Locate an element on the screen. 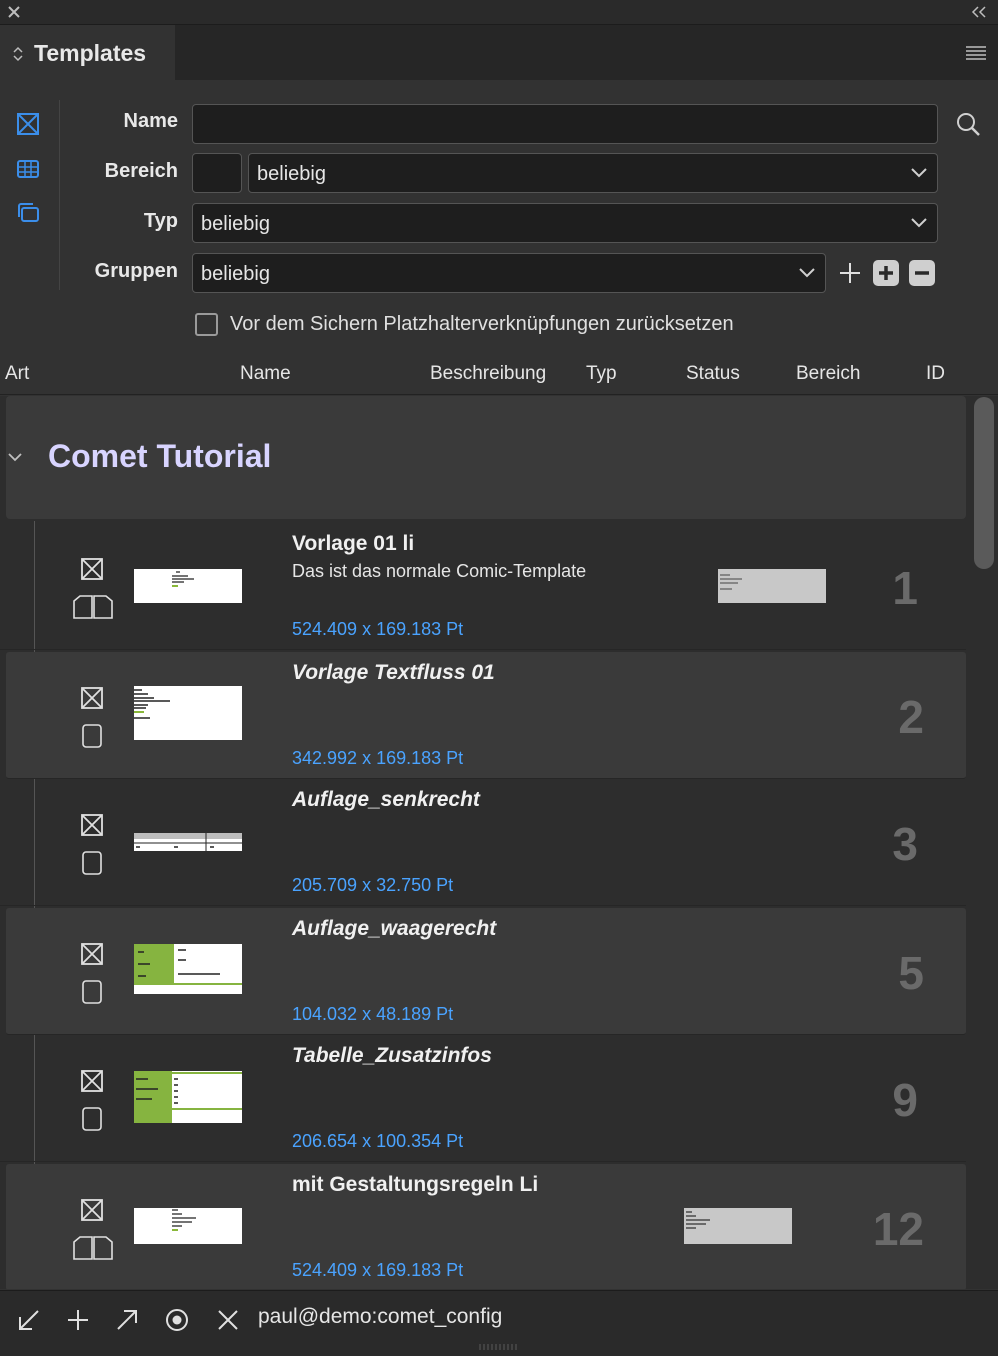 The image size is (998, 1356). template-row: Auflage_waagerecht 104.032 x 48.189 Pt 5 is located at coordinates (486, 971).